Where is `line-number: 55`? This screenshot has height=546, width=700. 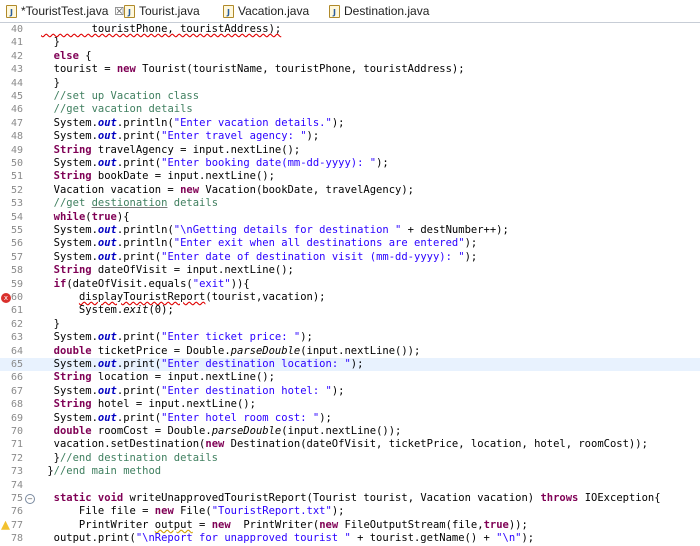
line-number: 55 is located at coordinates (17, 230).